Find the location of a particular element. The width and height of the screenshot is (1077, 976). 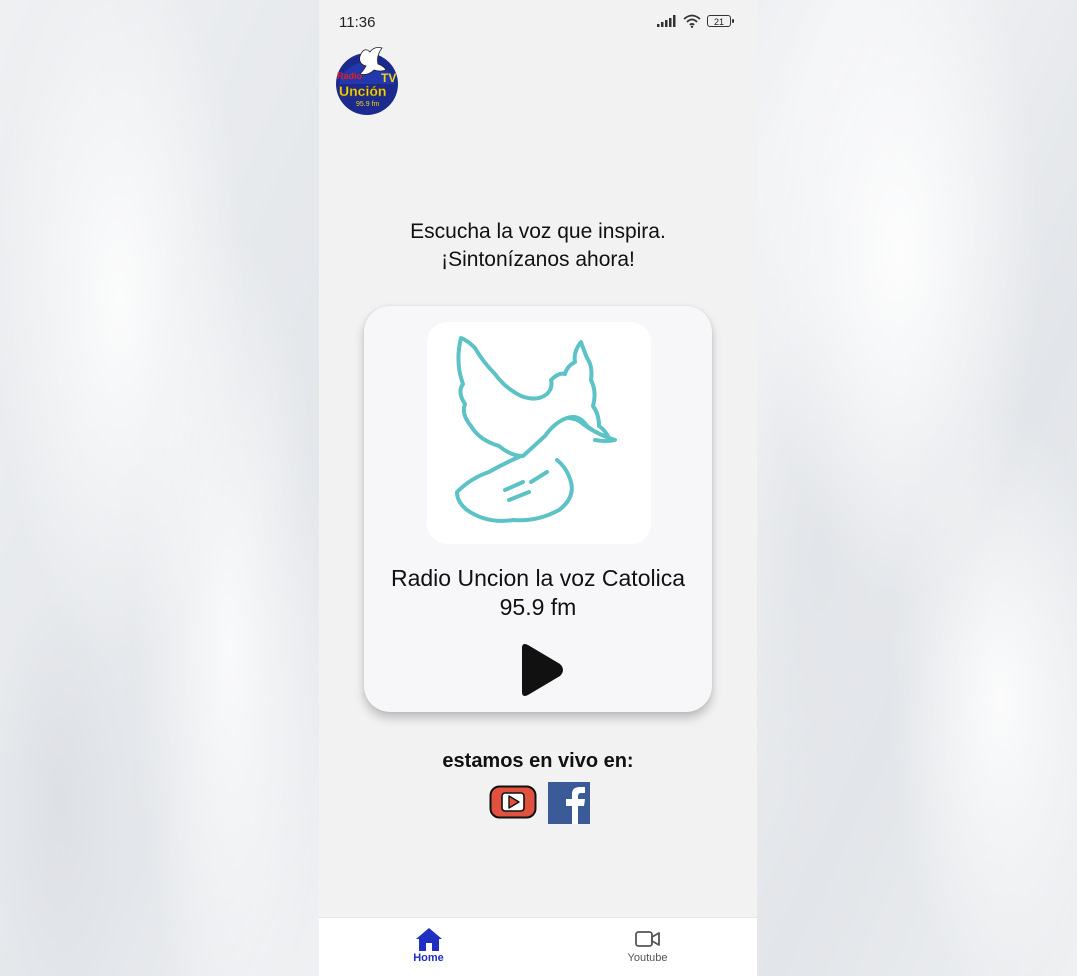

station-frequency: 95.9 fm is located at coordinates (538, 607).